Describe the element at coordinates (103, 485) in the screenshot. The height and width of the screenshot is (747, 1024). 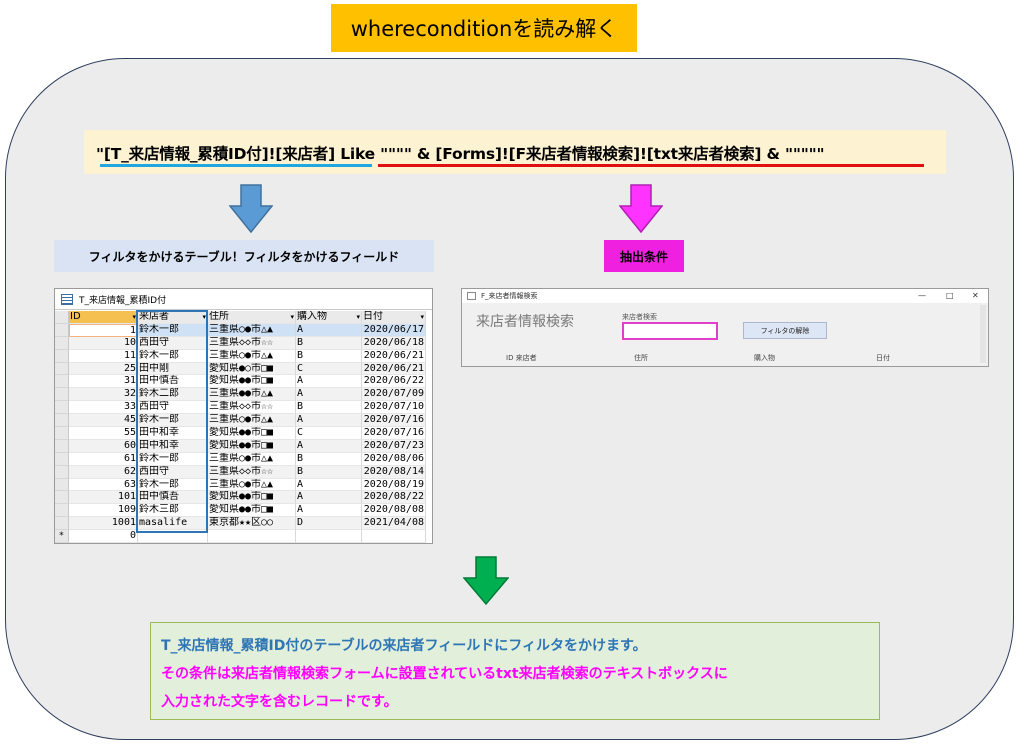
I see `table-cell: 63` at that location.